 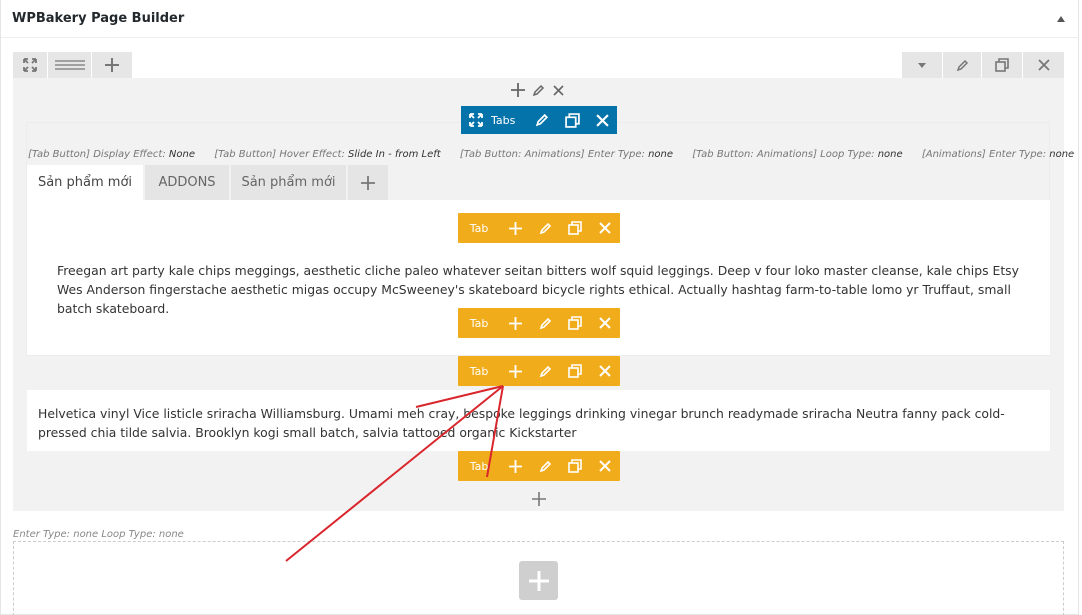 What do you see at coordinates (540, 19) in the screenshot?
I see `panel-header: WPBakery Page Builder` at bounding box center [540, 19].